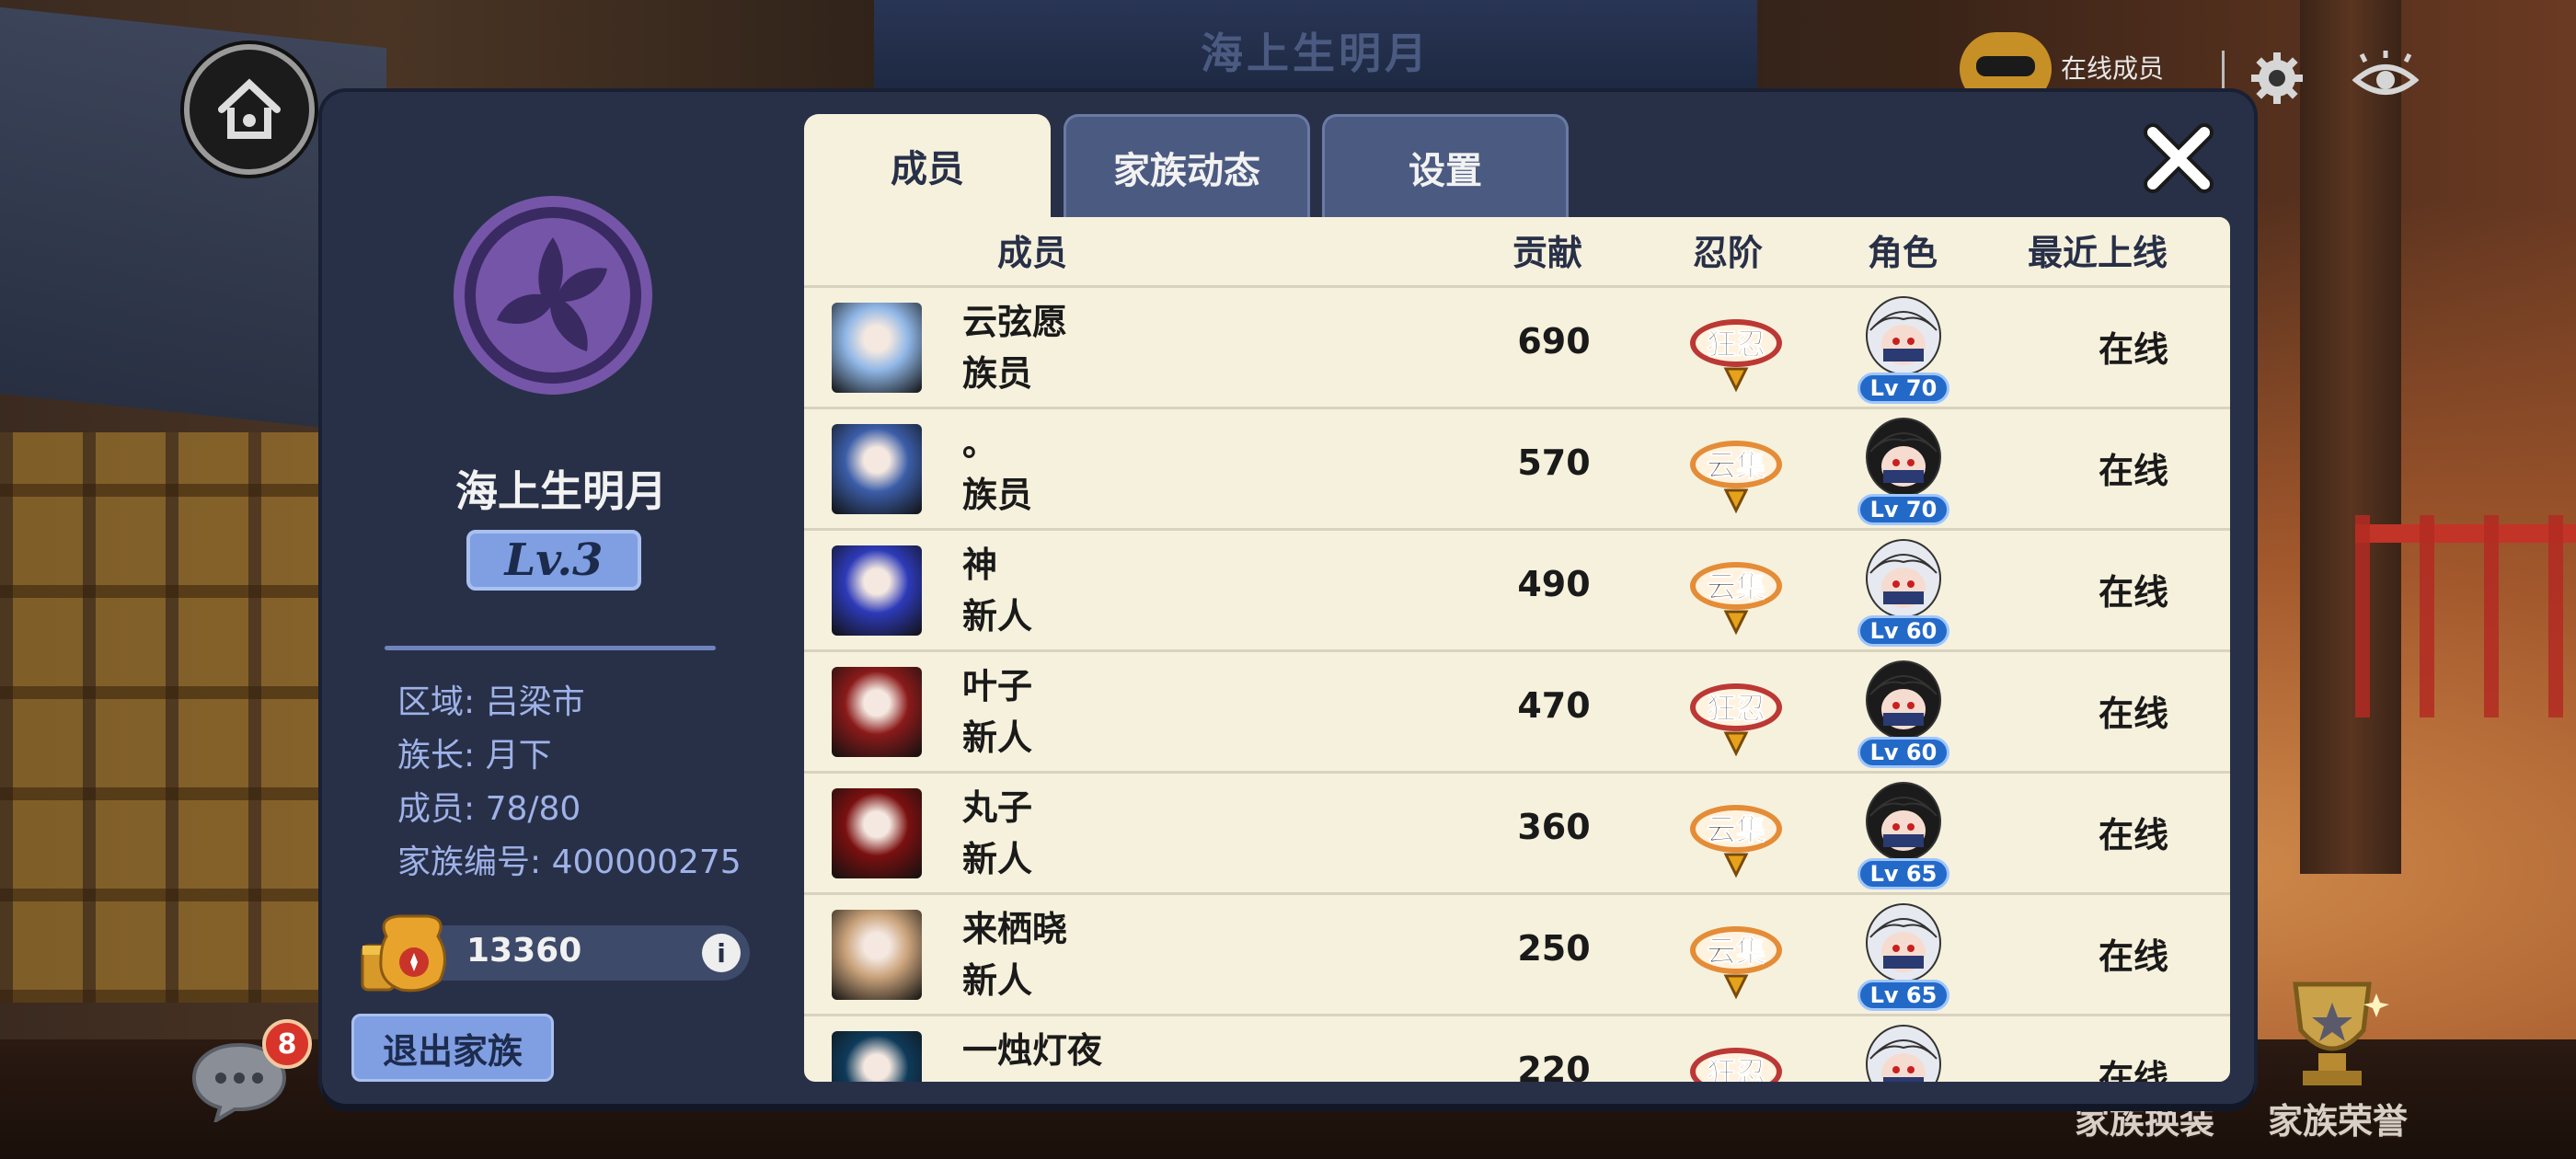  Describe the element at coordinates (553, 560) in the screenshot. I see `family-level-badge: Lv.3` at that location.